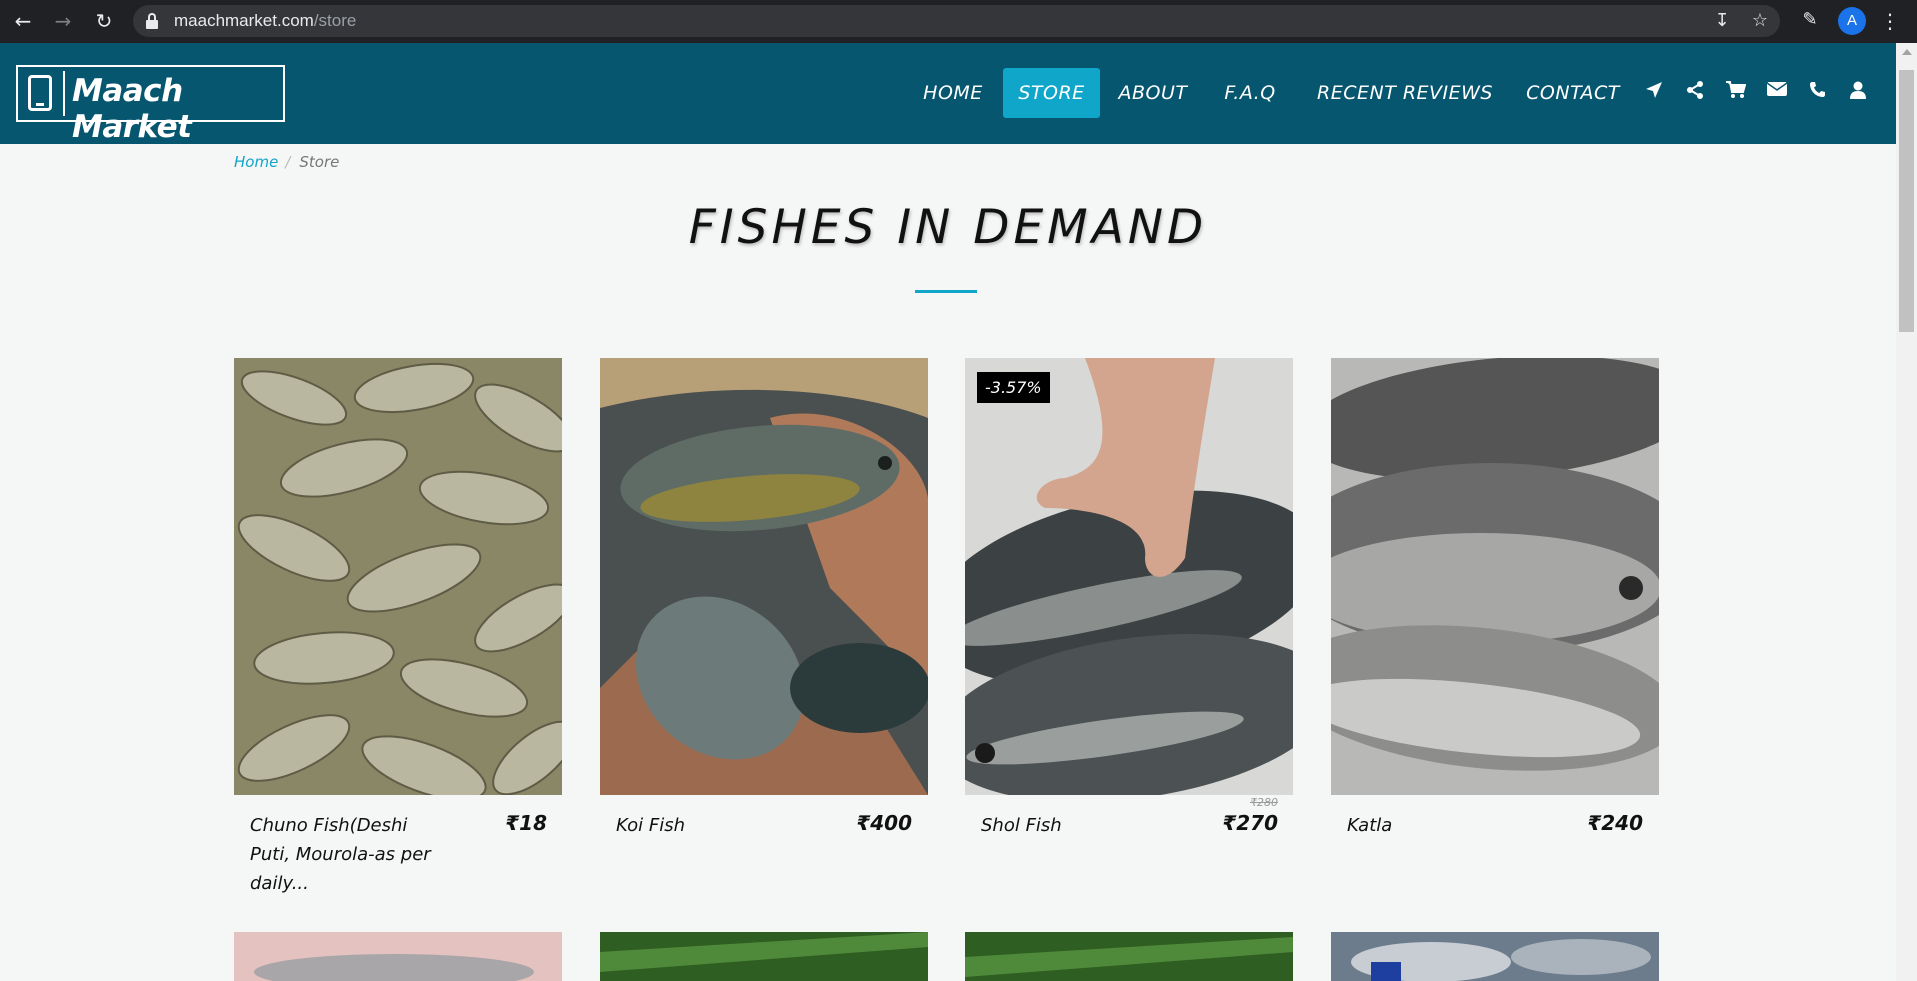  Describe the element at coordinates (1250, 93) in the screenshot. I see `nav-faq: F.A.Q` at that location.